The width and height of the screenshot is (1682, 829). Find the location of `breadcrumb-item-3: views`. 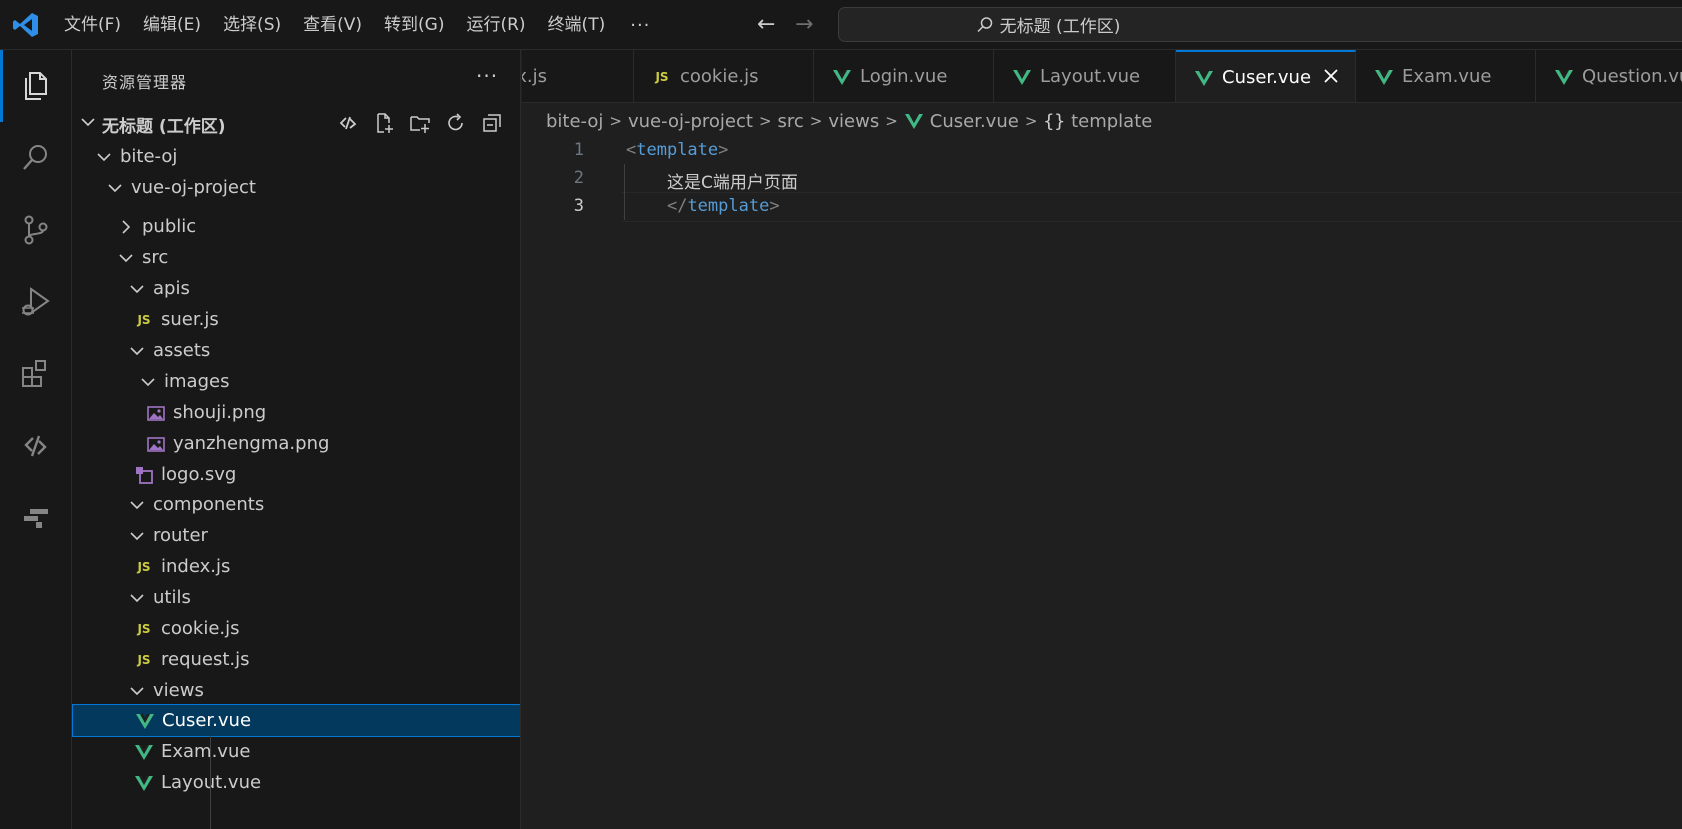

breadcrumb-item-3: views is located at coordinates (853, 121).